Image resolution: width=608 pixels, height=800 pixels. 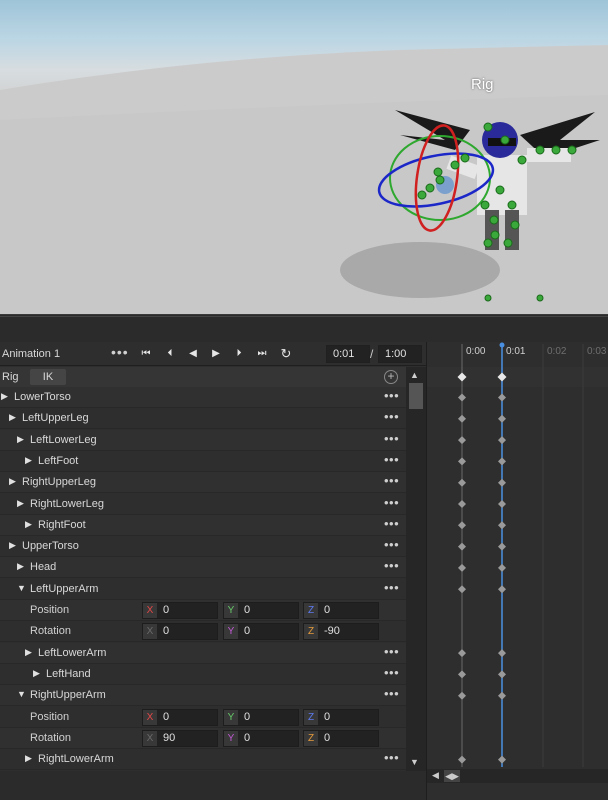 I want to click on scroll-down-icon: ▼, so click(x=414, y=762).